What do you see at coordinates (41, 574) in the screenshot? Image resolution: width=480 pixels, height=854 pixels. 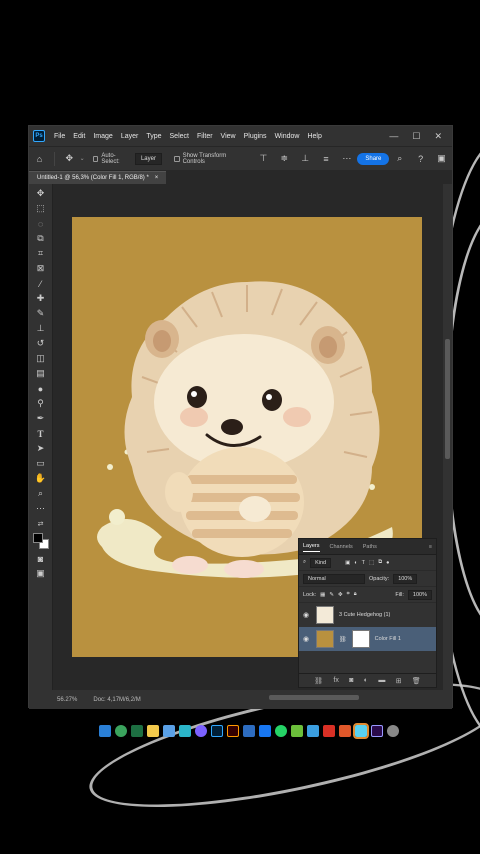 I see `screen-mode-icon: ▣` at bounding box center [41, 574].